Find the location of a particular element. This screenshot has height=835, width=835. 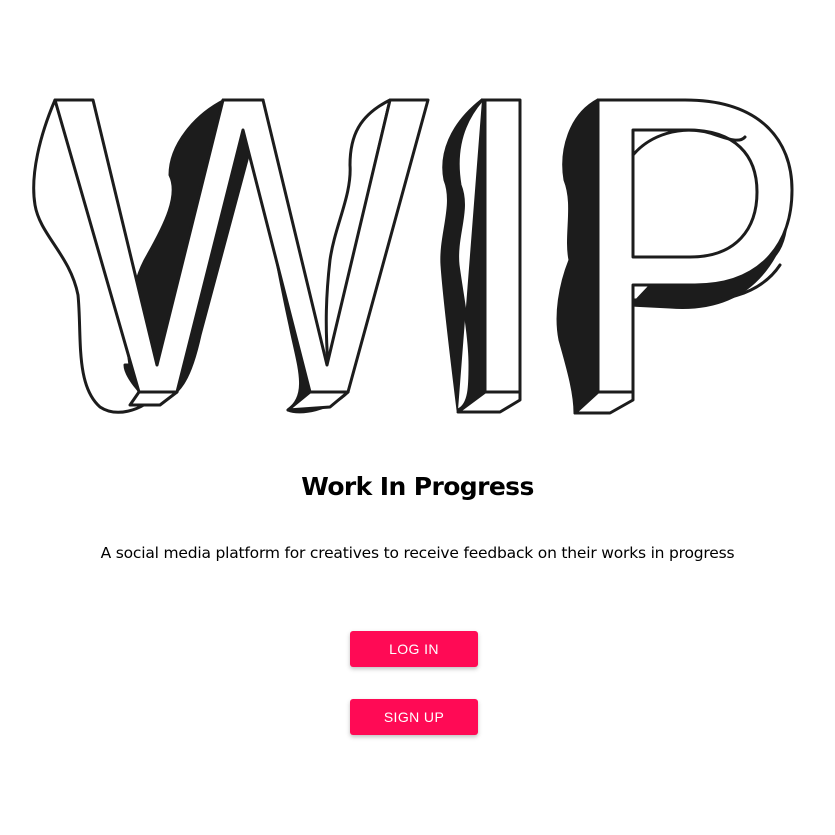

page-title: Work In Progress is located at coordinates (417, 486).